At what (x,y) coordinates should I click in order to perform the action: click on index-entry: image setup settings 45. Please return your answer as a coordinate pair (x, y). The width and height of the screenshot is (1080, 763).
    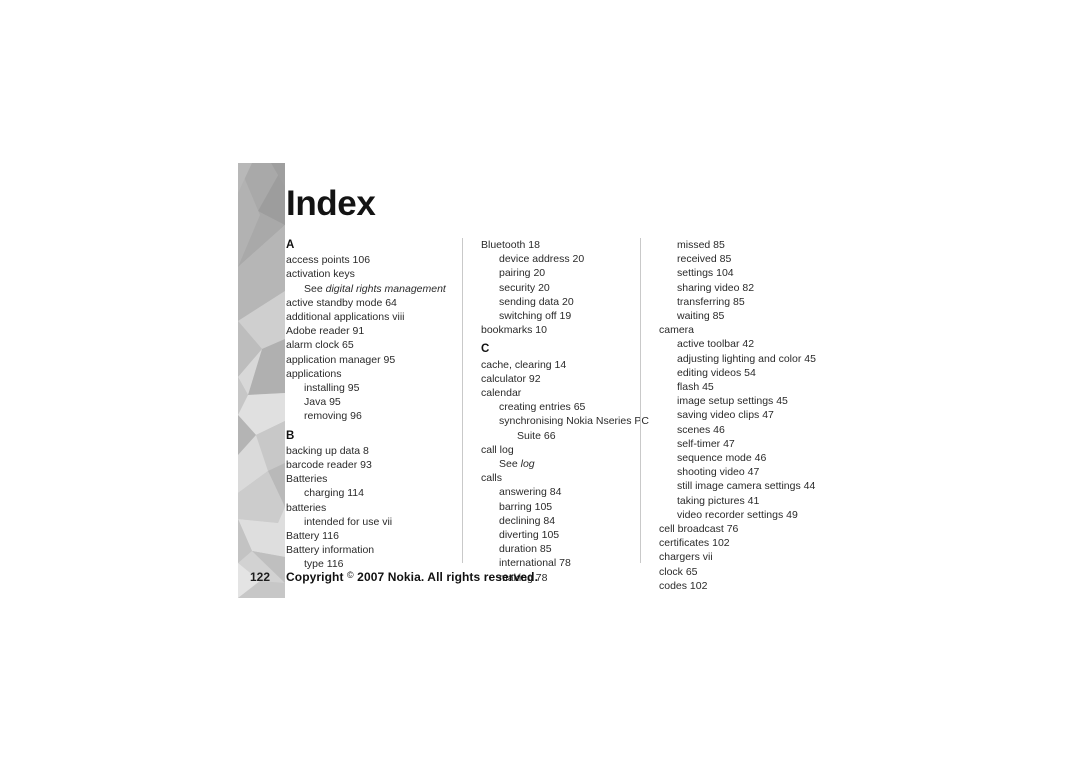
    Looking at the image, I should click on (732, 401).